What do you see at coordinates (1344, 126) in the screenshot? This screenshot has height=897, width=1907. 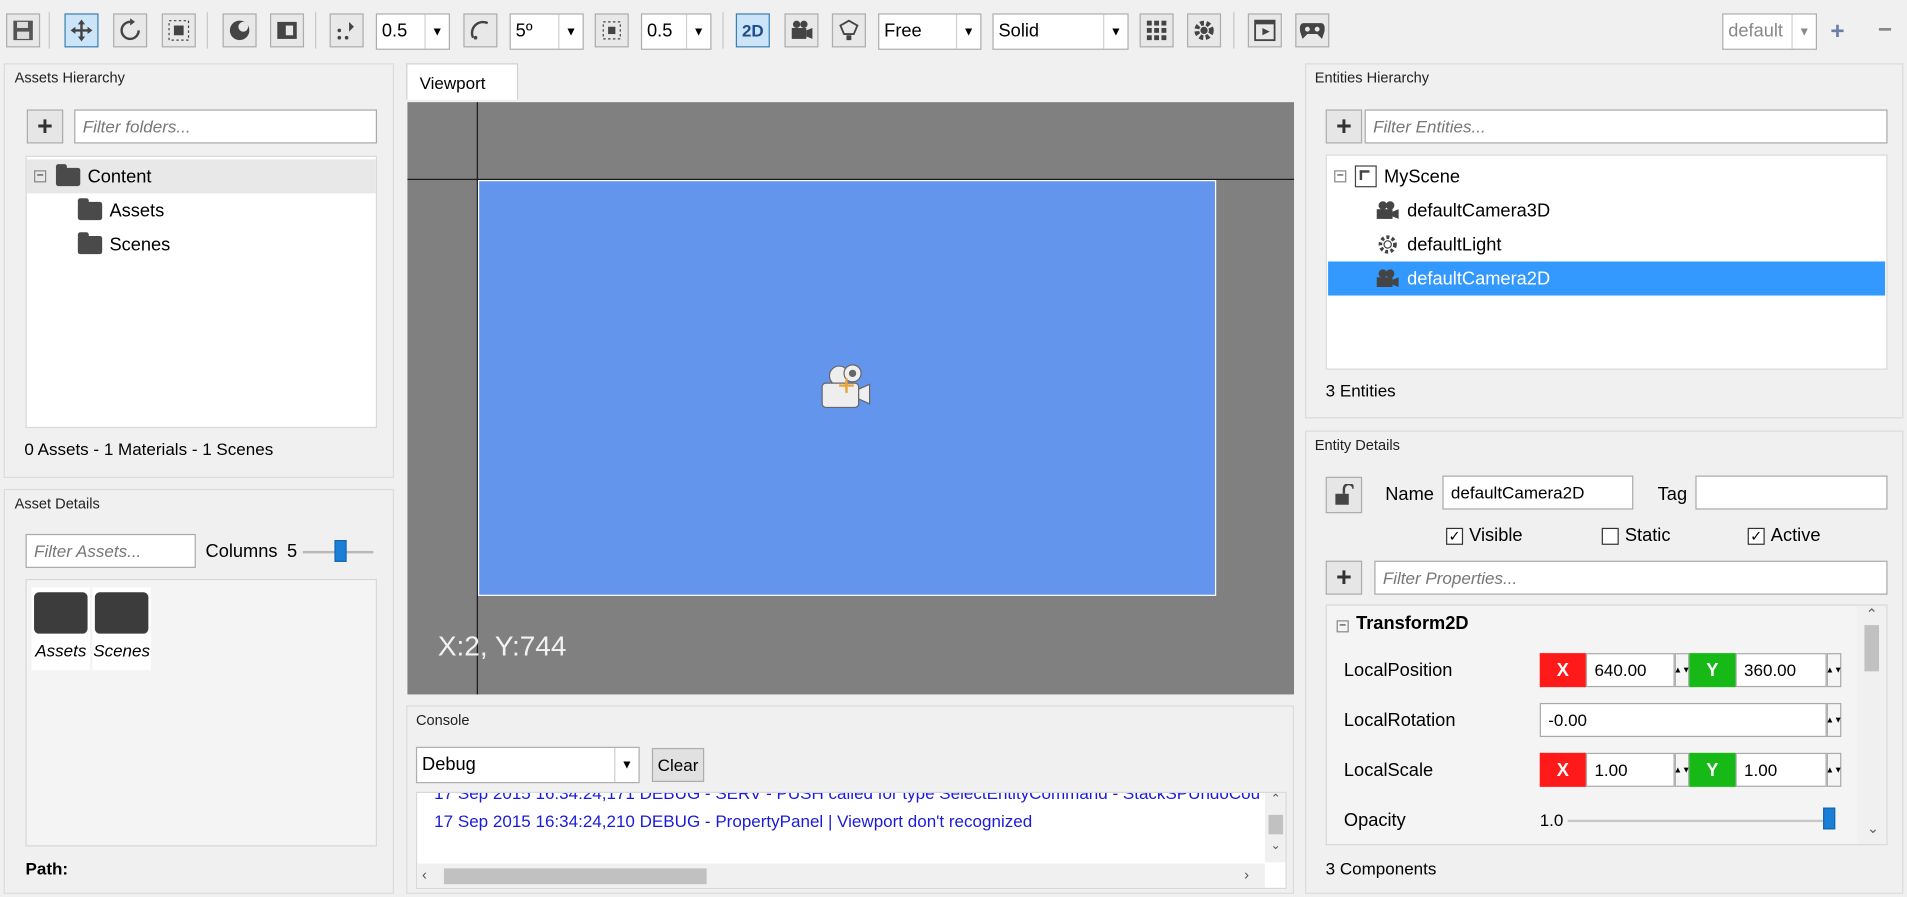 I see `add-entity-button: +` at bounding box center [1344, 126].